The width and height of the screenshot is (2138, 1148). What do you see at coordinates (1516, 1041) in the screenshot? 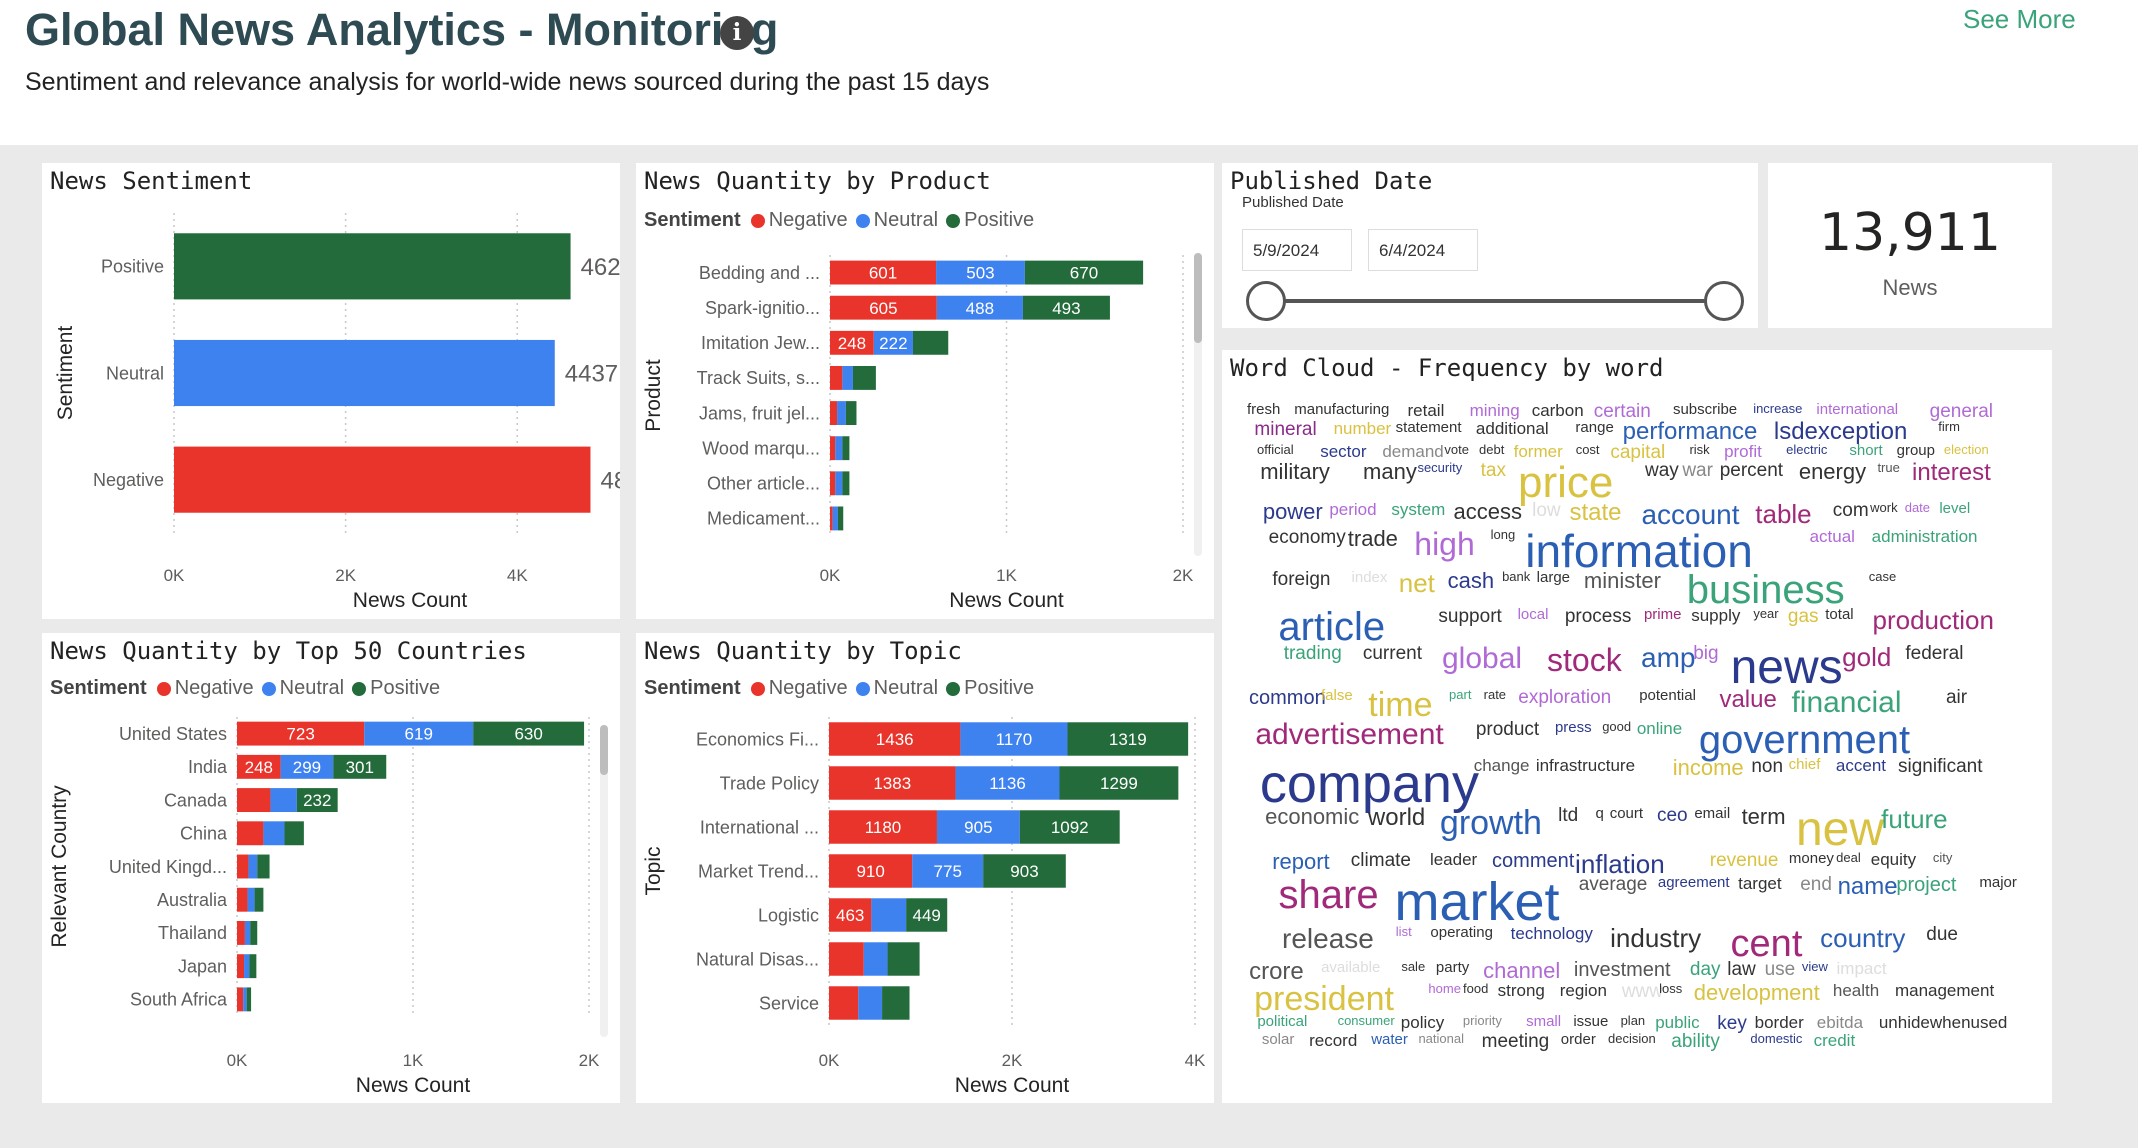
I see `word-meeting: meeting` at bounding box center [1516, 1041].